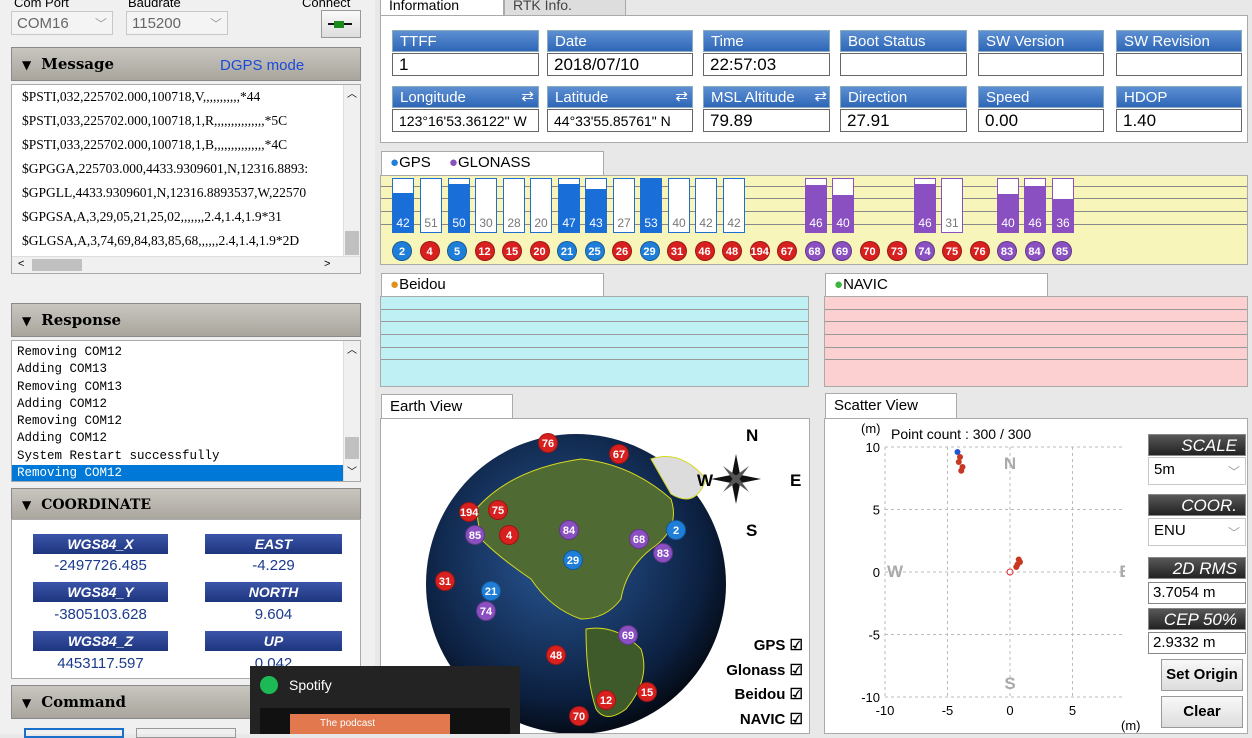 Image resolution: width=1252 pixels, height=738 pixels. What do you see at coordinates (624, 205) in the screenshot?
I see `snr-bar: 27` at bounding box center [624, 205].